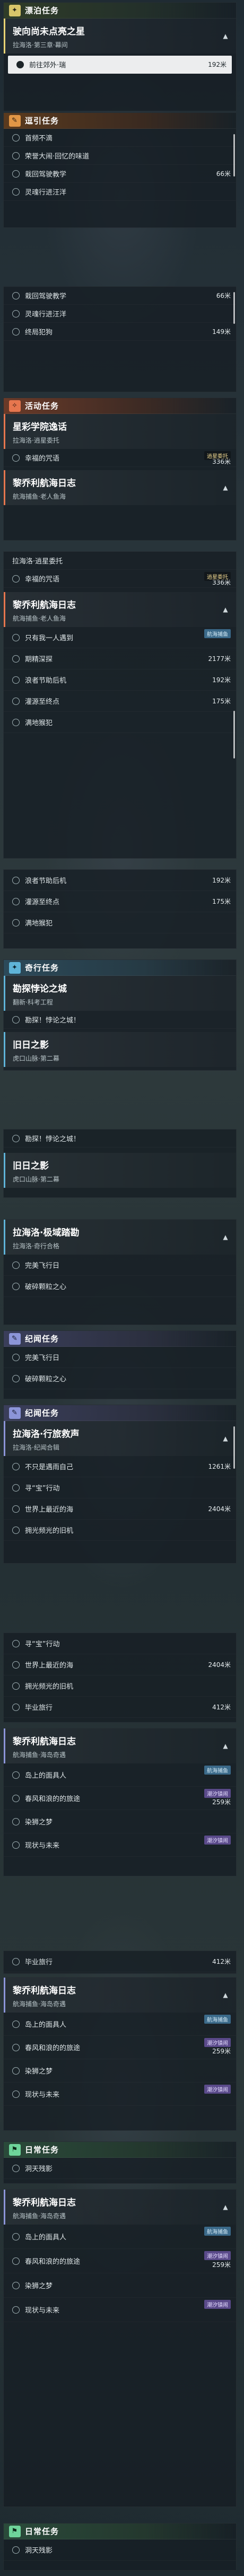 This screenshot has height=2576, width=244. What do you see at coordinates (39, 1823) in the screenshot?
I see `step-label: 染狮之梦` at bounding box center [39, 1823].